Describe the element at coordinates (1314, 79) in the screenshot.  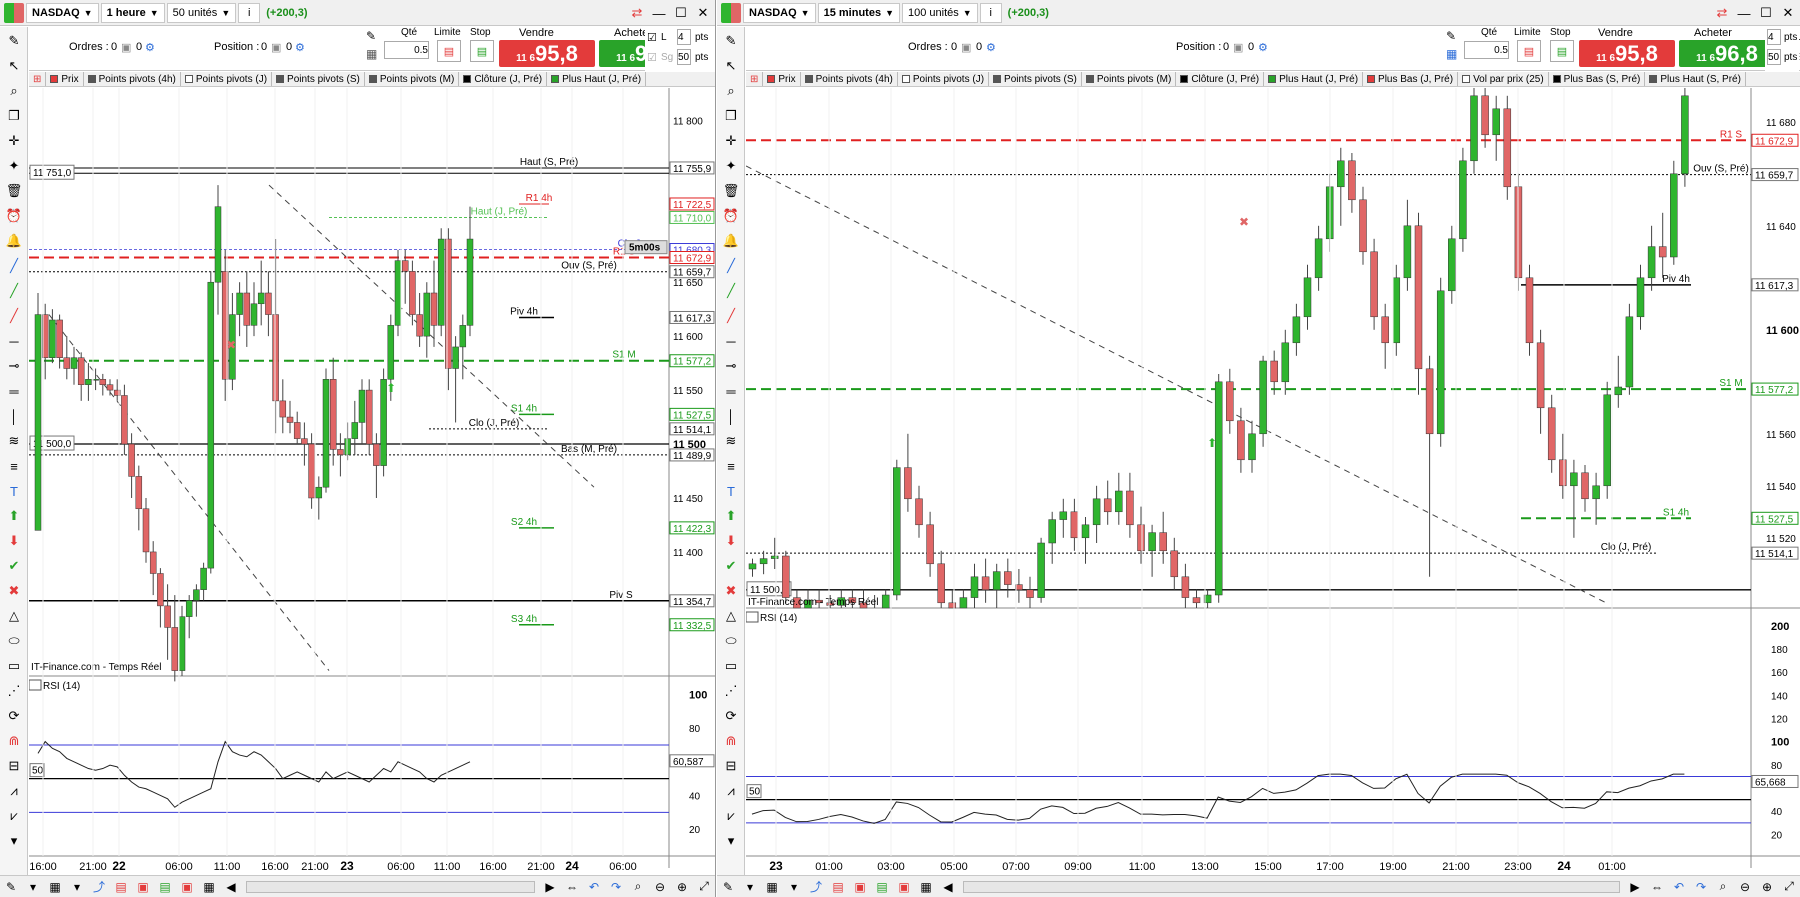
I see `legend-item: Plus Haut (J, Pré)` at that location.